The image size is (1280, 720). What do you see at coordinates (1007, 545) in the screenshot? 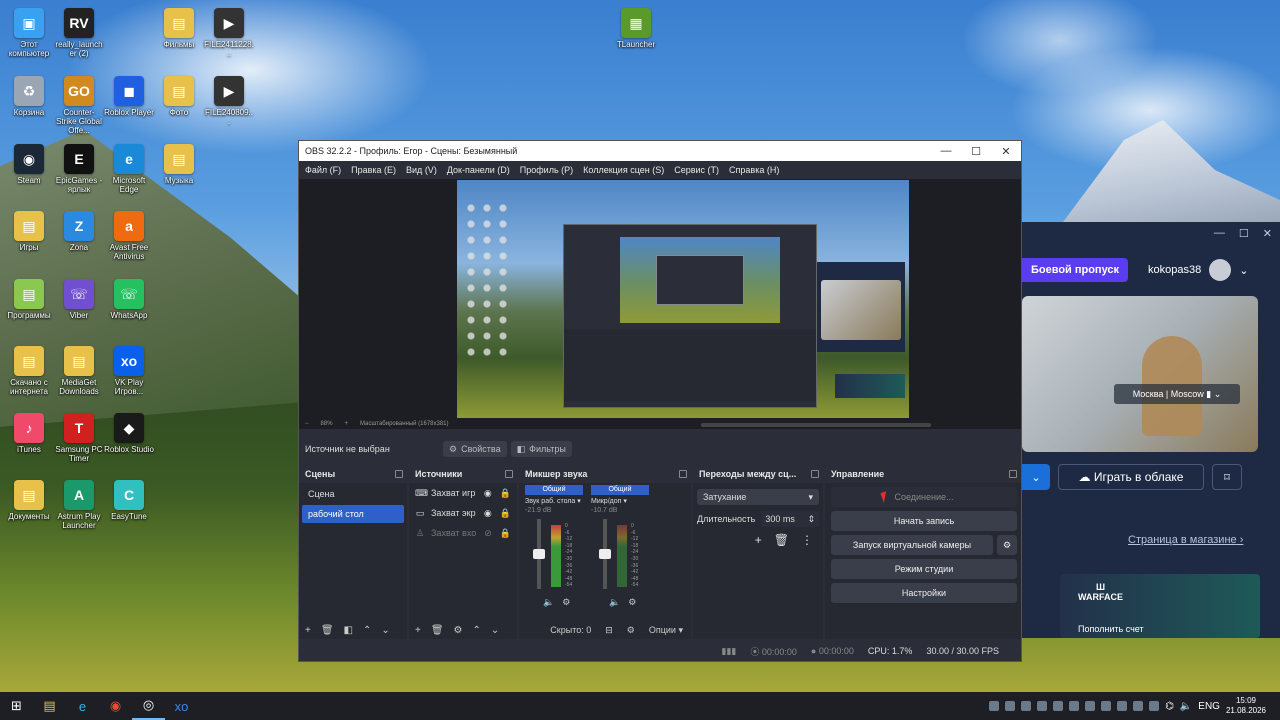
I see `virtual-camera-settings-button: ⚙` at bounding box center [1007, 545].